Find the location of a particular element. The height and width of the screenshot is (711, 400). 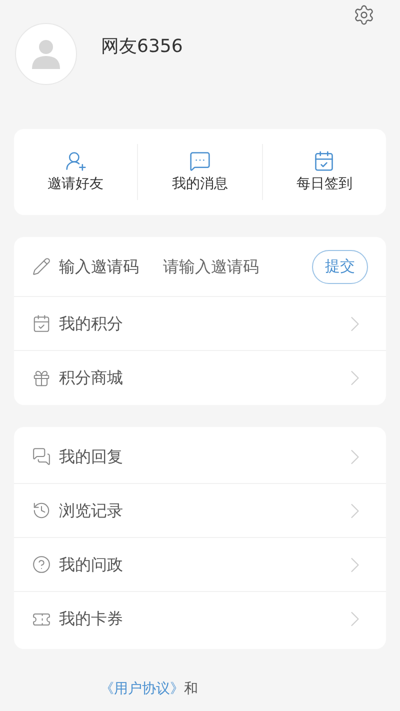

menu-item: 我的卡券 is located at coordinates (200, 619).